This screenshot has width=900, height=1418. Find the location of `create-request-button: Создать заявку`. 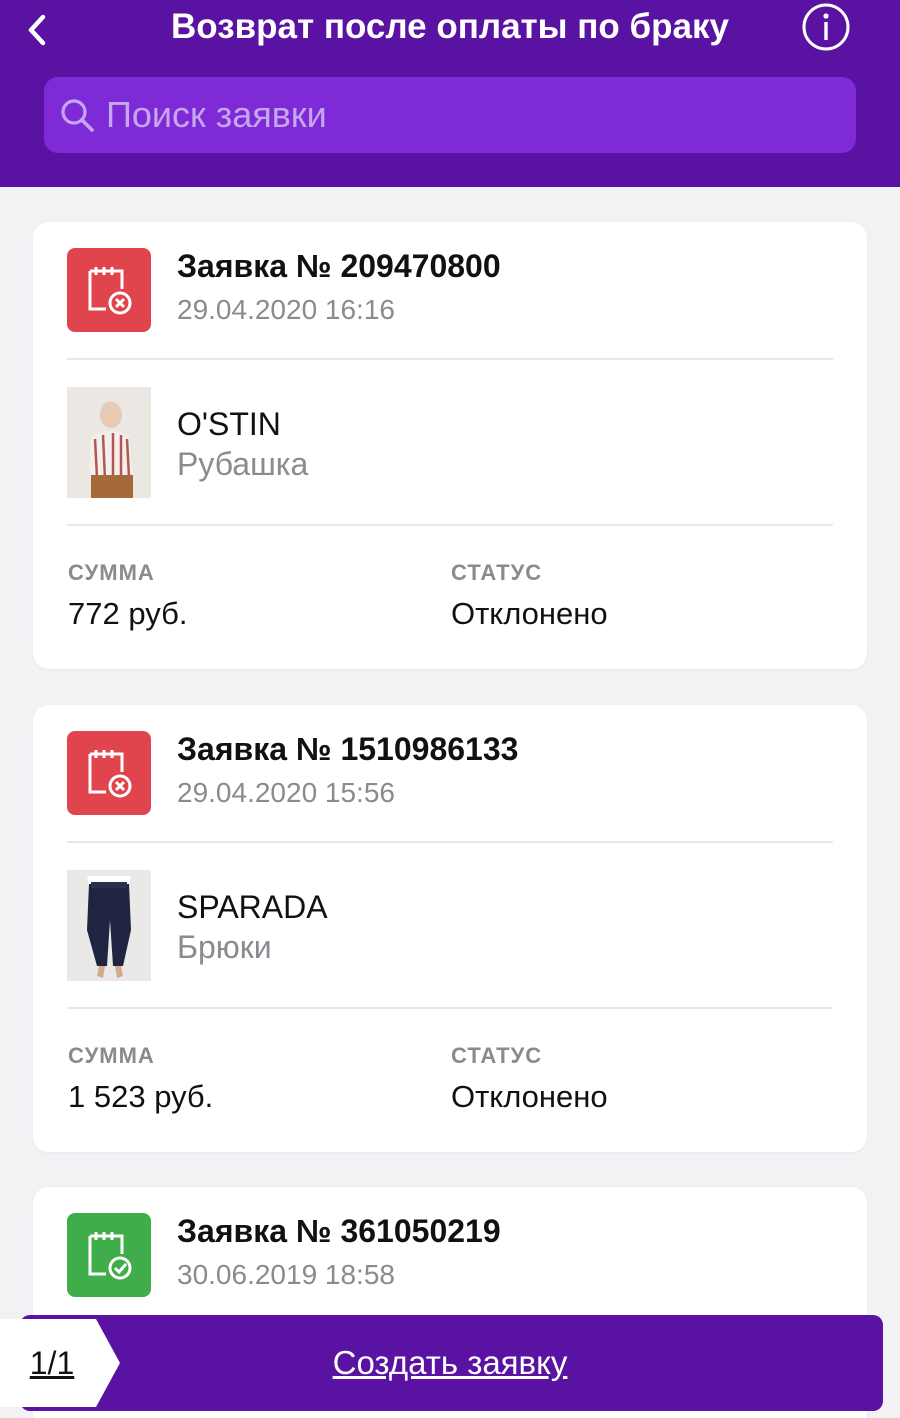

create-request-button: Создать заявку is located at coordinates (450, 1363).